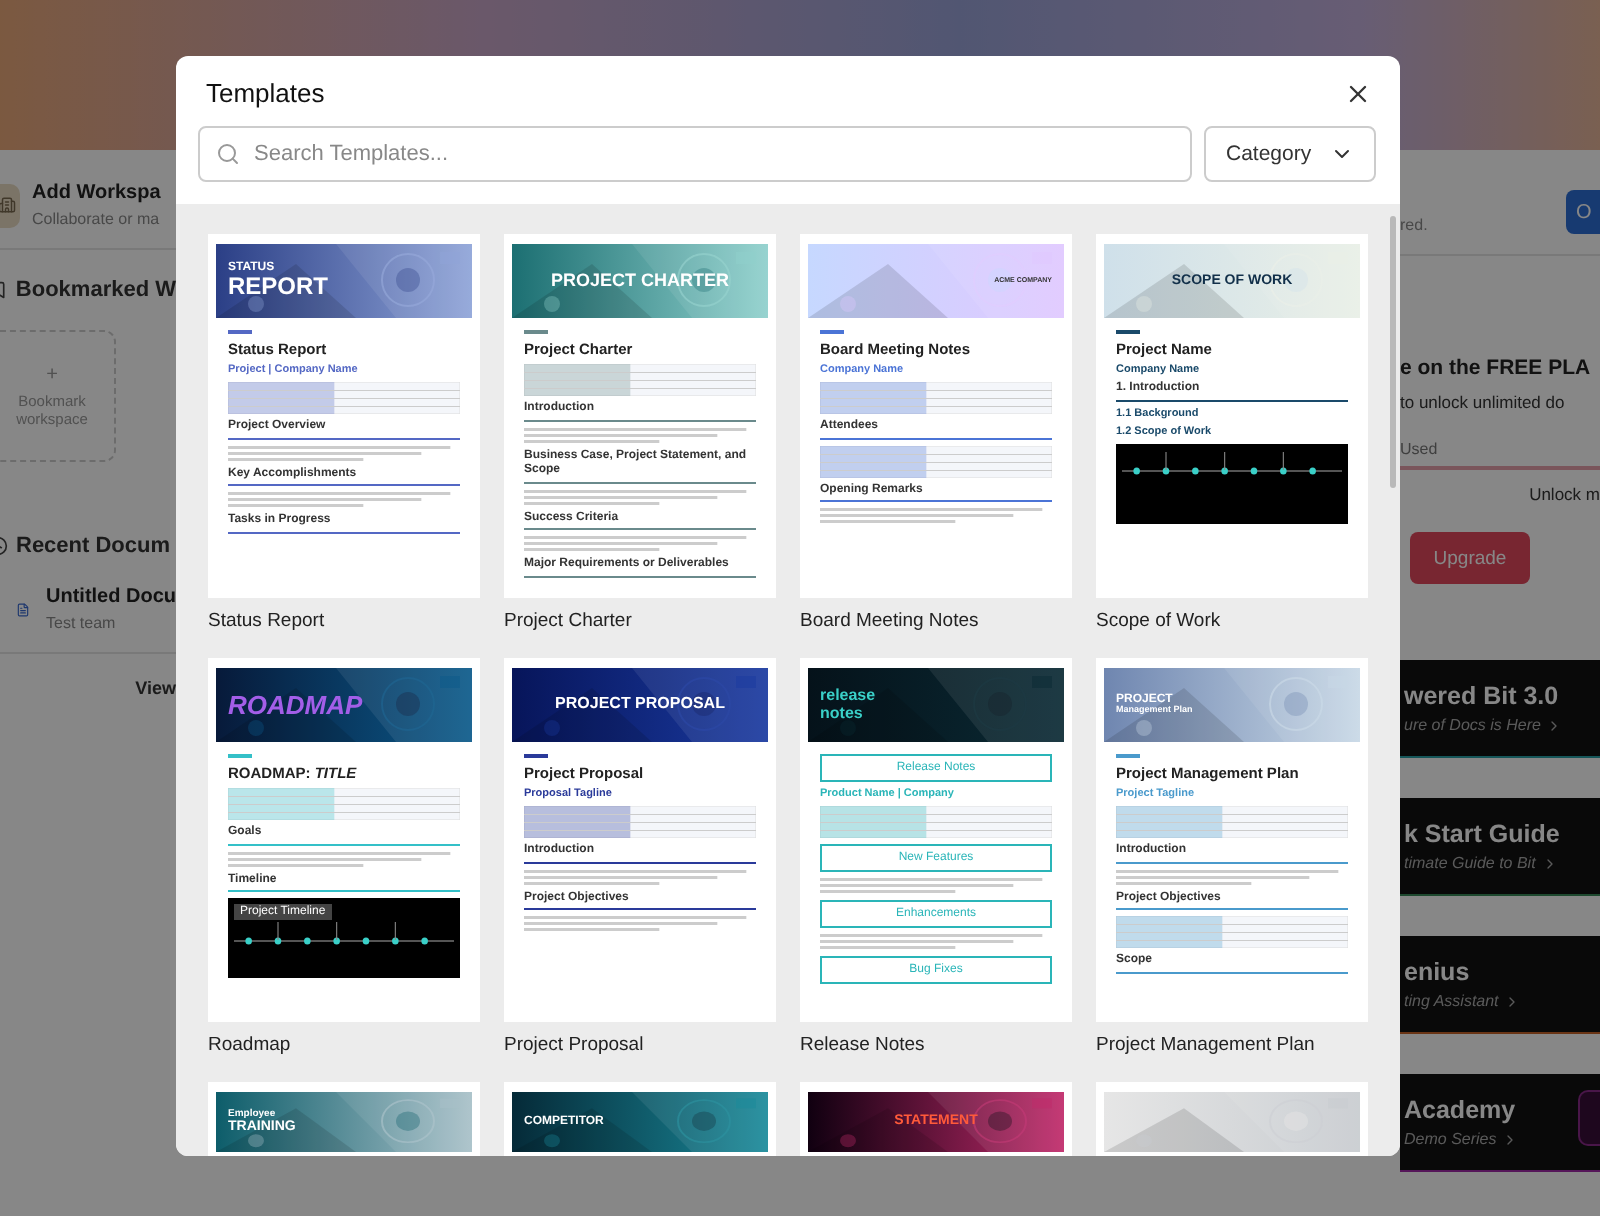 Image resolution: width=1600 pixels, height=1216 pixels. I want to click on banner-title: PROJECT CHARTER, so click(639, 281).